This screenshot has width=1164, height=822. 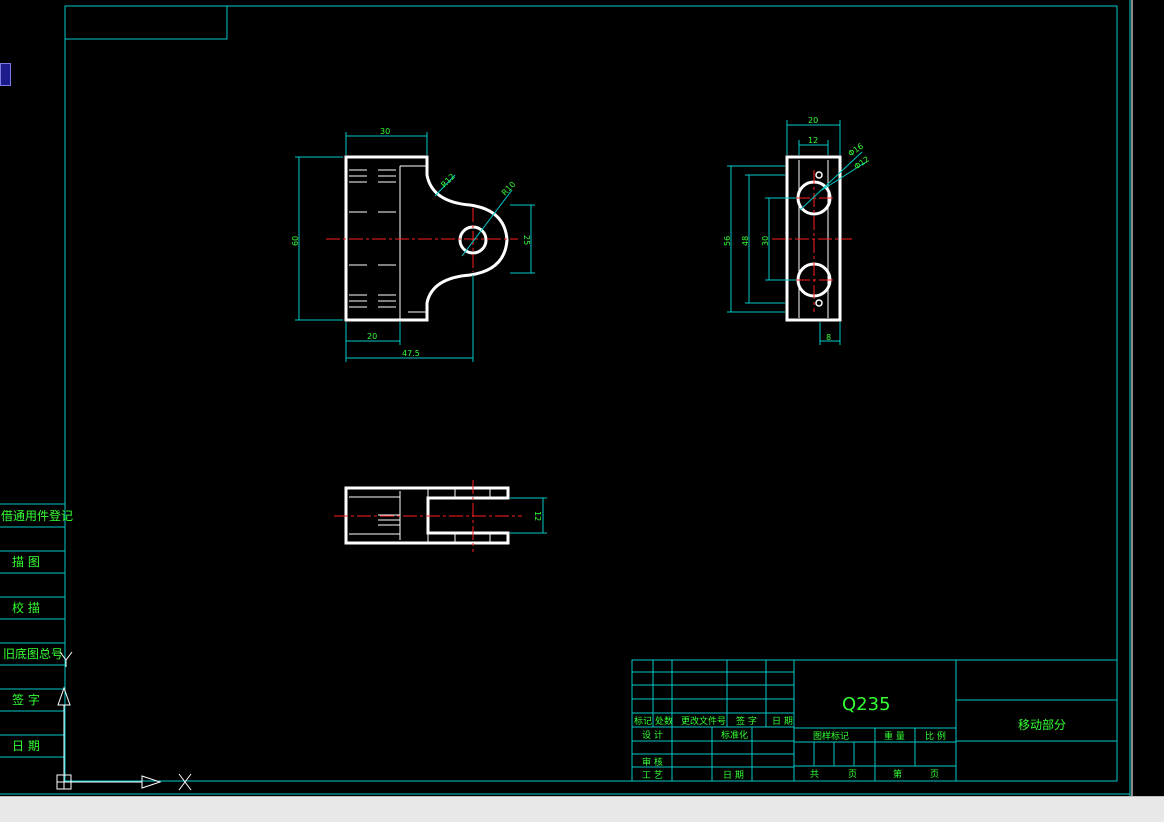 What do you see at coordinates (814, 774) in the screenshot?
I see `tb-total: 共` at bounding box center [814, 774].